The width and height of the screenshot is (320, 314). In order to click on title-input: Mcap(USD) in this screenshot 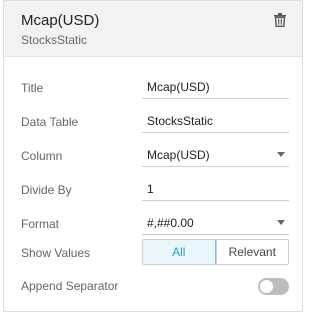, I will do `click(215, 86)`.